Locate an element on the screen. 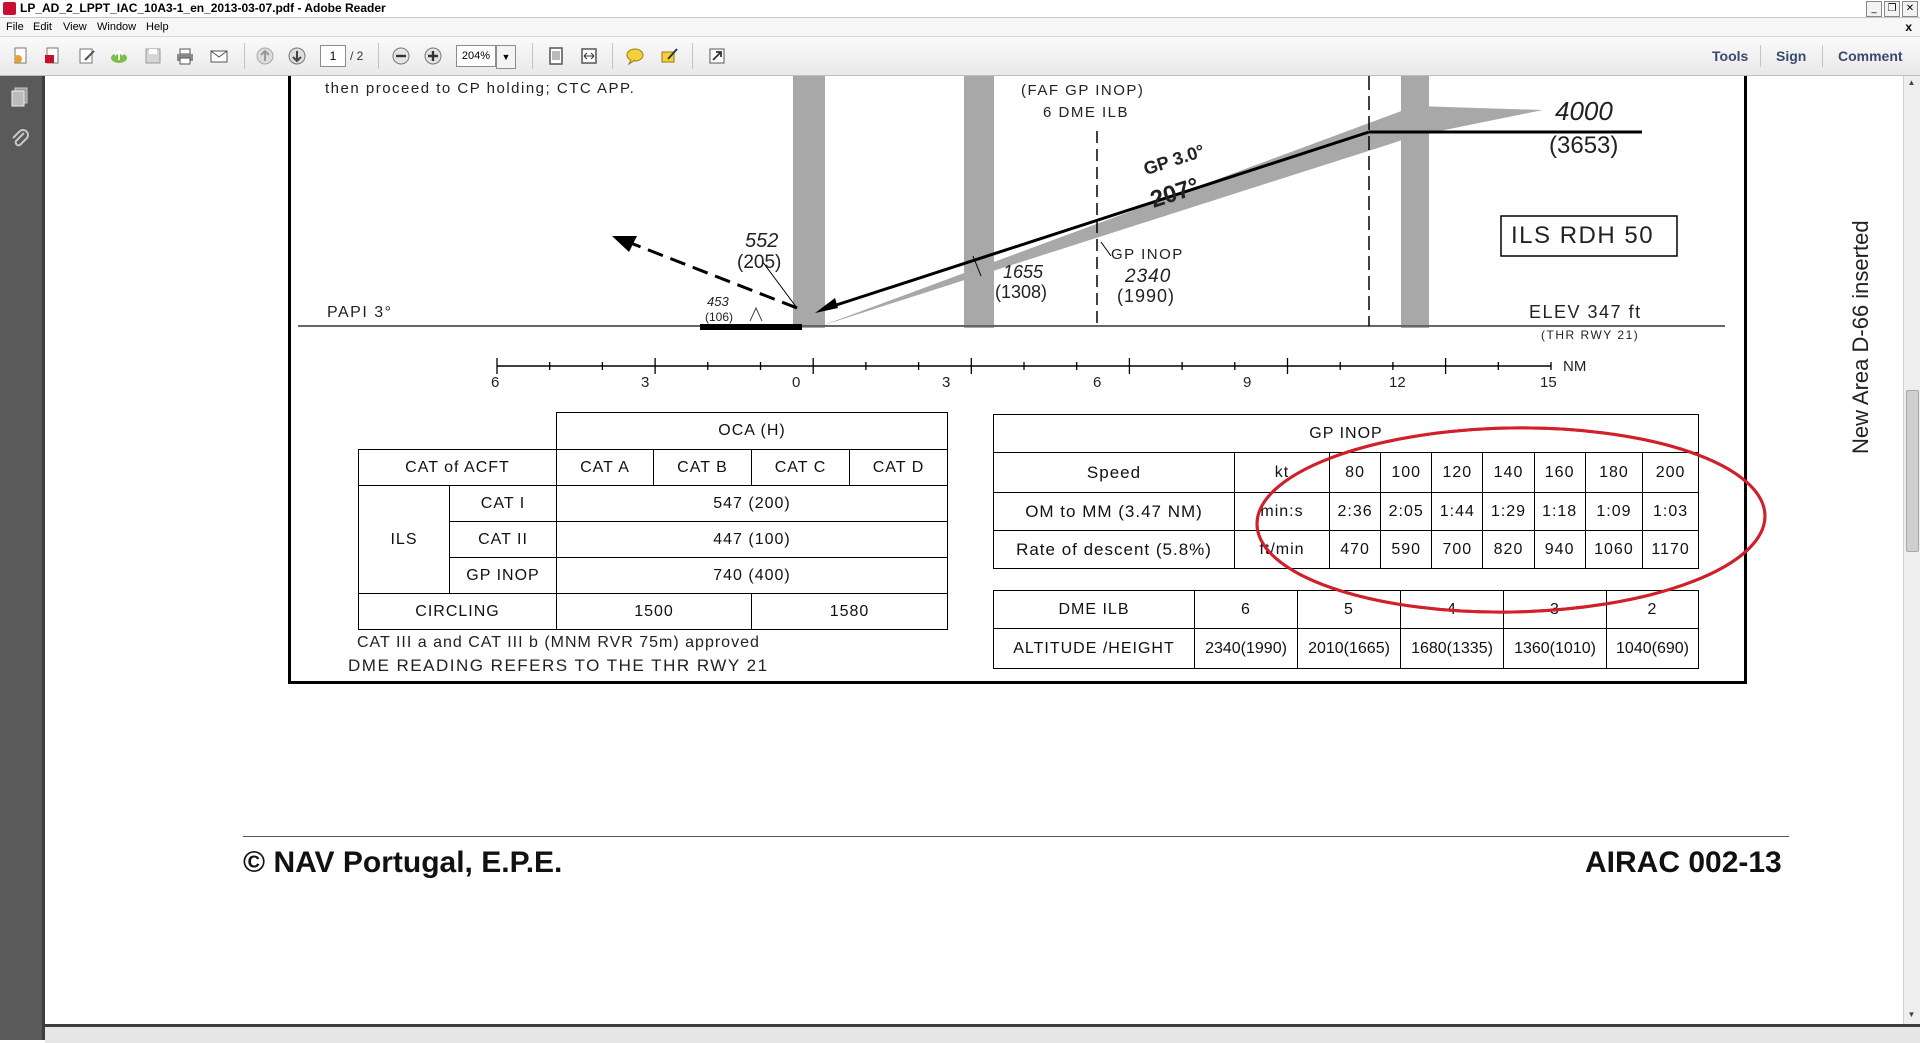 This screenshot has width=1920, height=1043. ils-label: ILS is located at coordinates (404, 539).